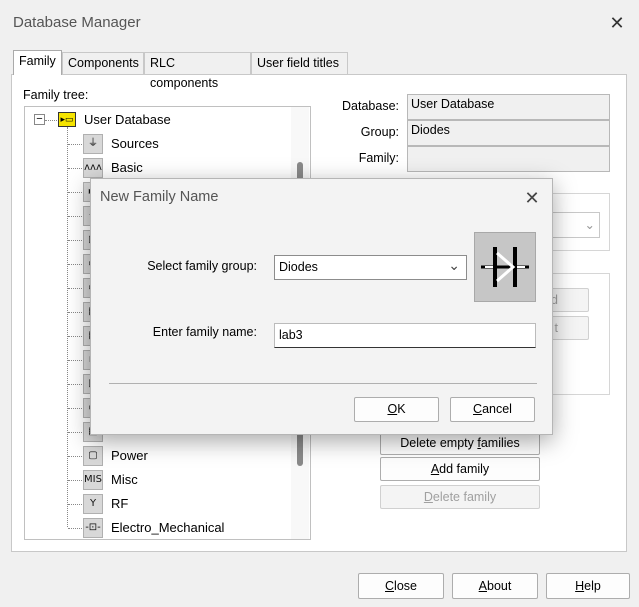 The width and height of the screenshot is (639, 607). I want to click on button-label: ancel, so click(497, 409).